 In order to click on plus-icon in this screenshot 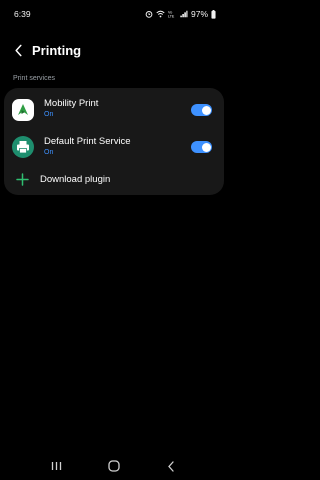, I will do `click(22, 179)`.